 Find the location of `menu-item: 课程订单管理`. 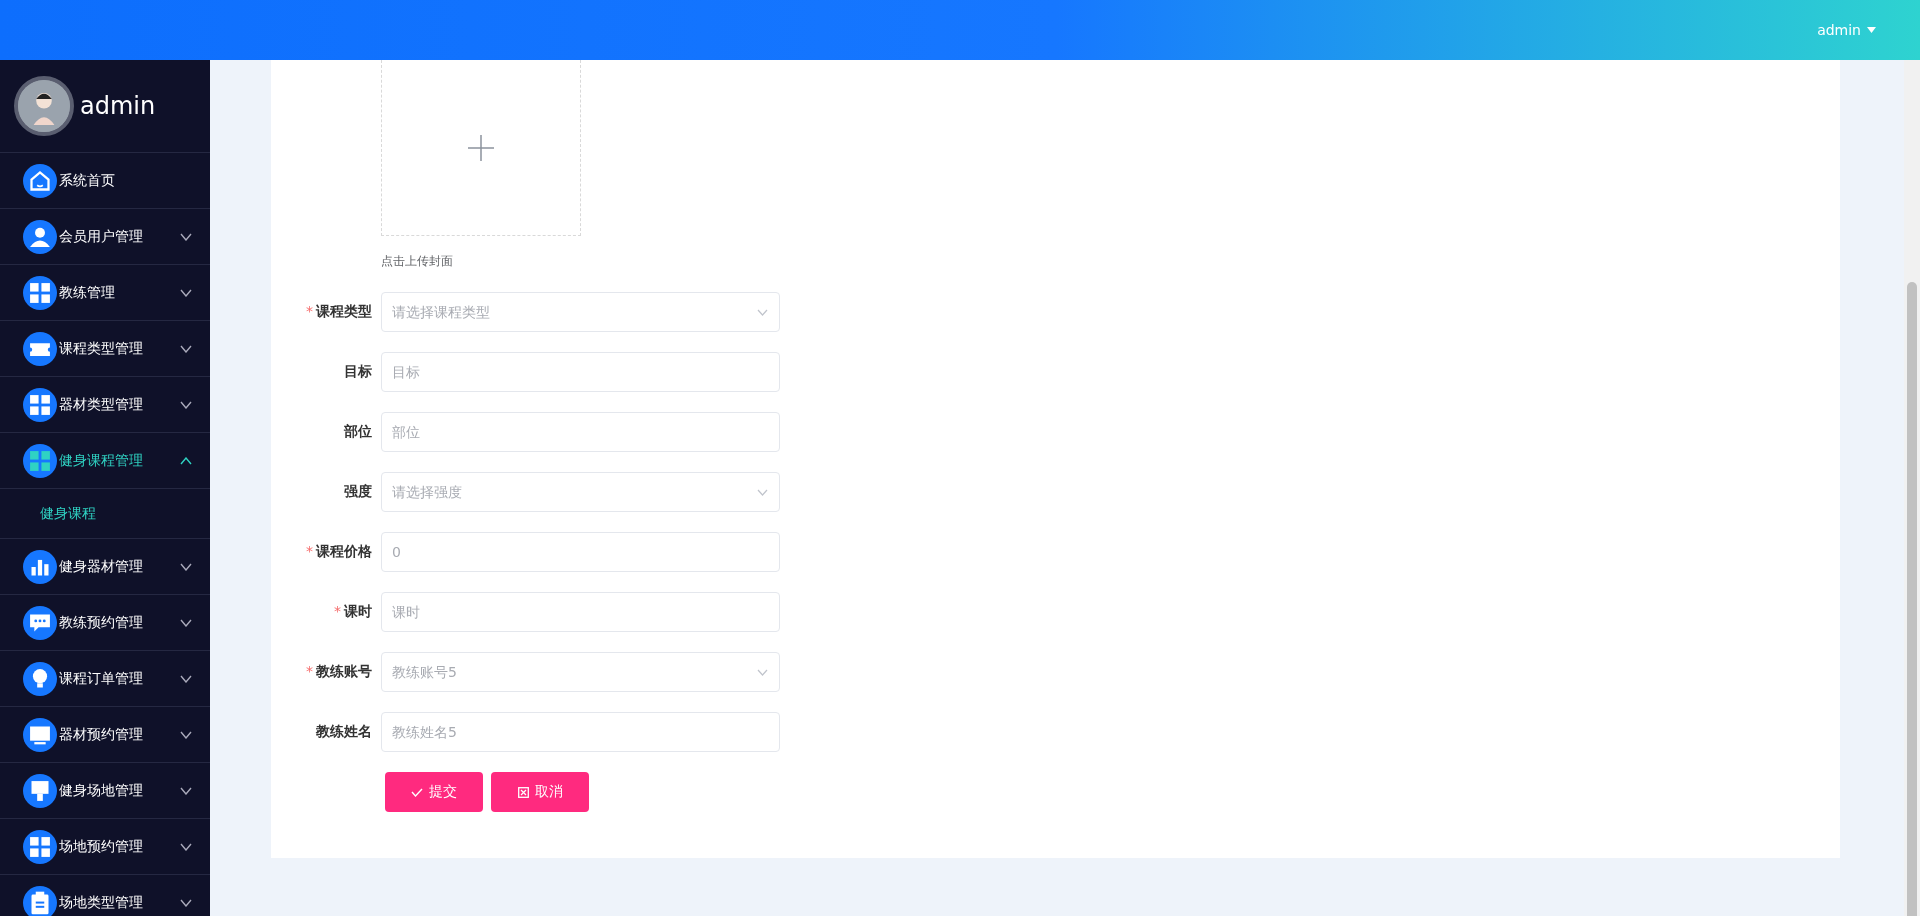

menu-item: 课程订单管理 is located at coordinates (105, 679).